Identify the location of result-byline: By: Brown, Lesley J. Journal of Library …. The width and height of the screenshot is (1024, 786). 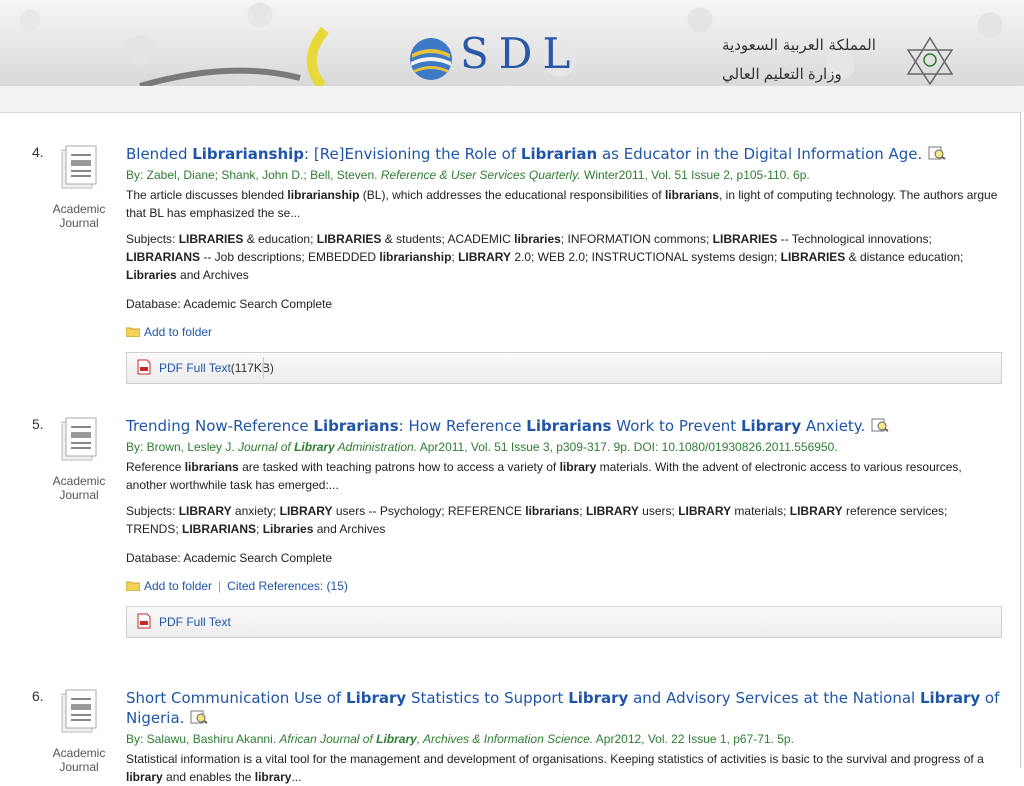
(482, 447).